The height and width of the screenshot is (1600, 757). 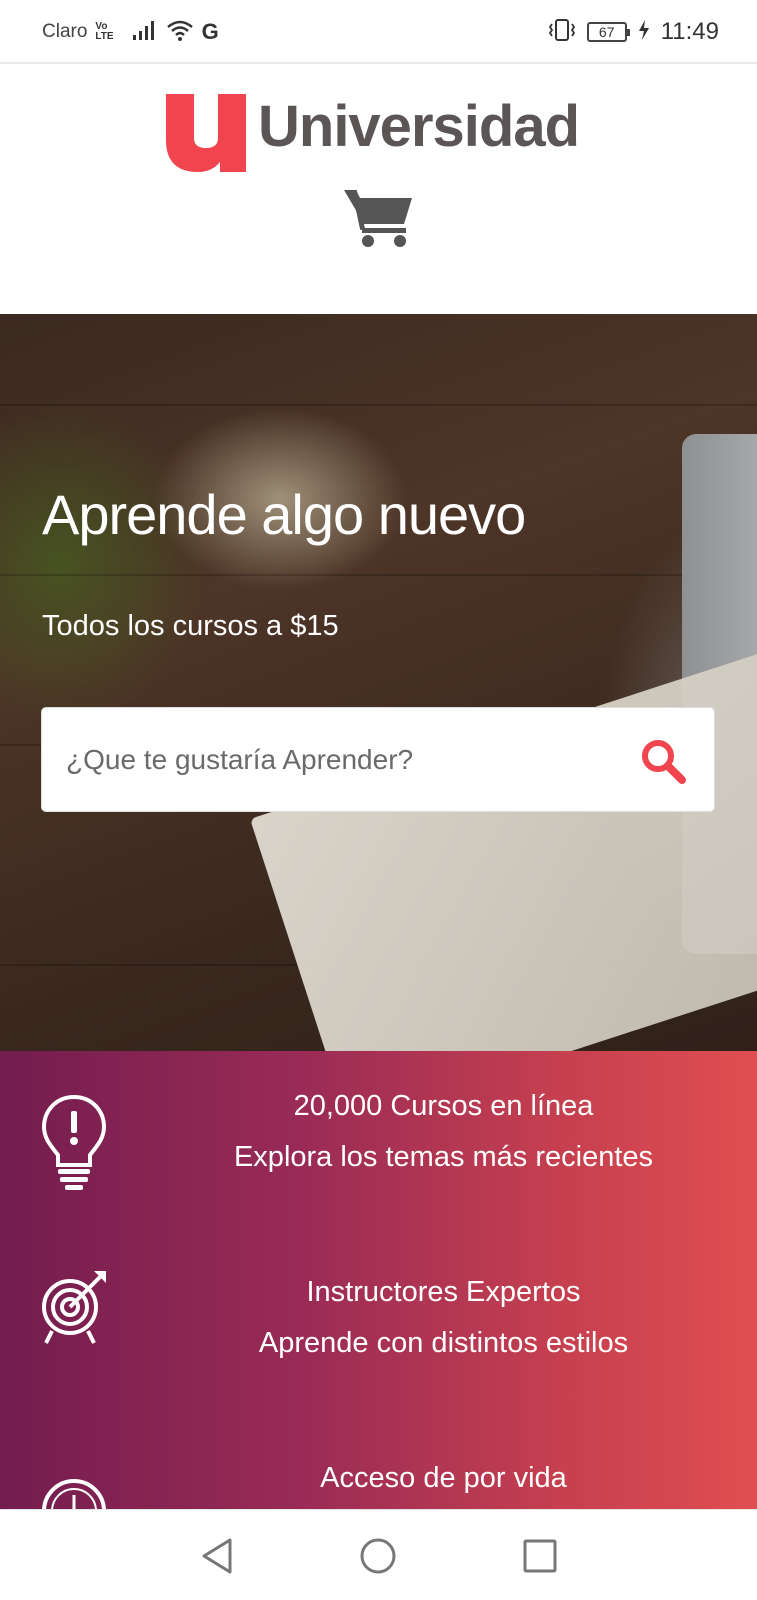 What do you see at coordinates (74, 1491) in the screenshot?
I see `clock-icon` at bounding box center [74, 1491].